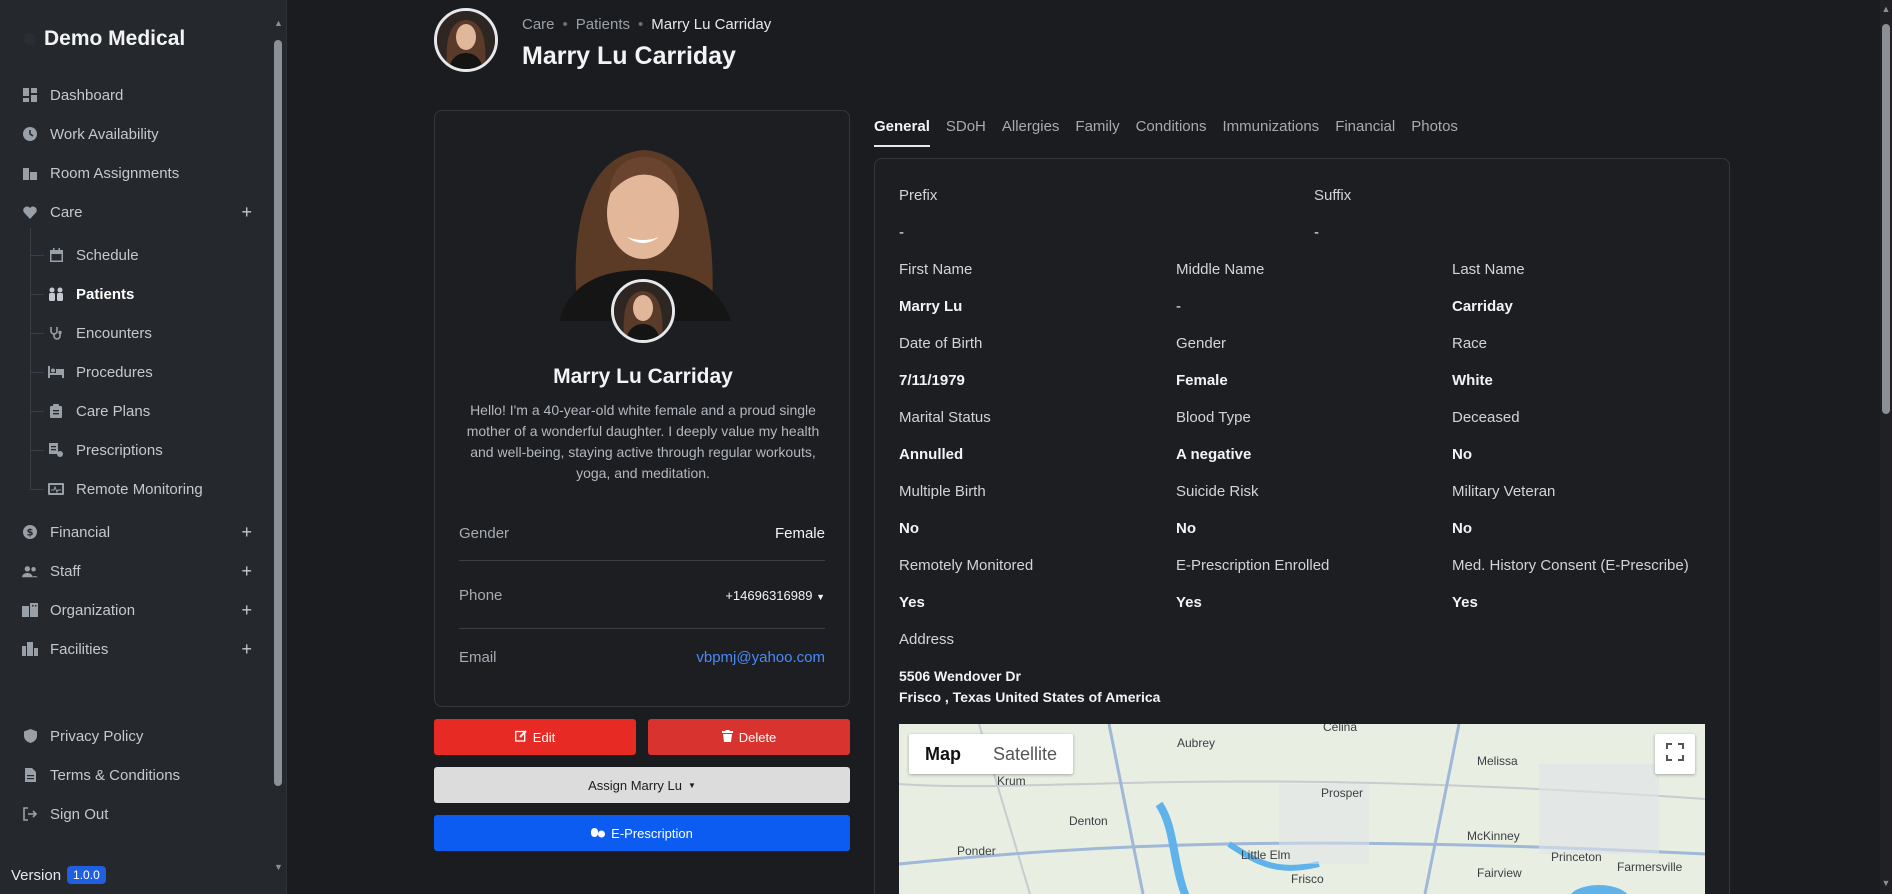 The width and height of the screenshot is (1892, 894). What do you see at coordinates (137, 775) in the screenshot?
I see `sidebar-item-terms: Terms & Conditions` at bounding box center [137, 775].